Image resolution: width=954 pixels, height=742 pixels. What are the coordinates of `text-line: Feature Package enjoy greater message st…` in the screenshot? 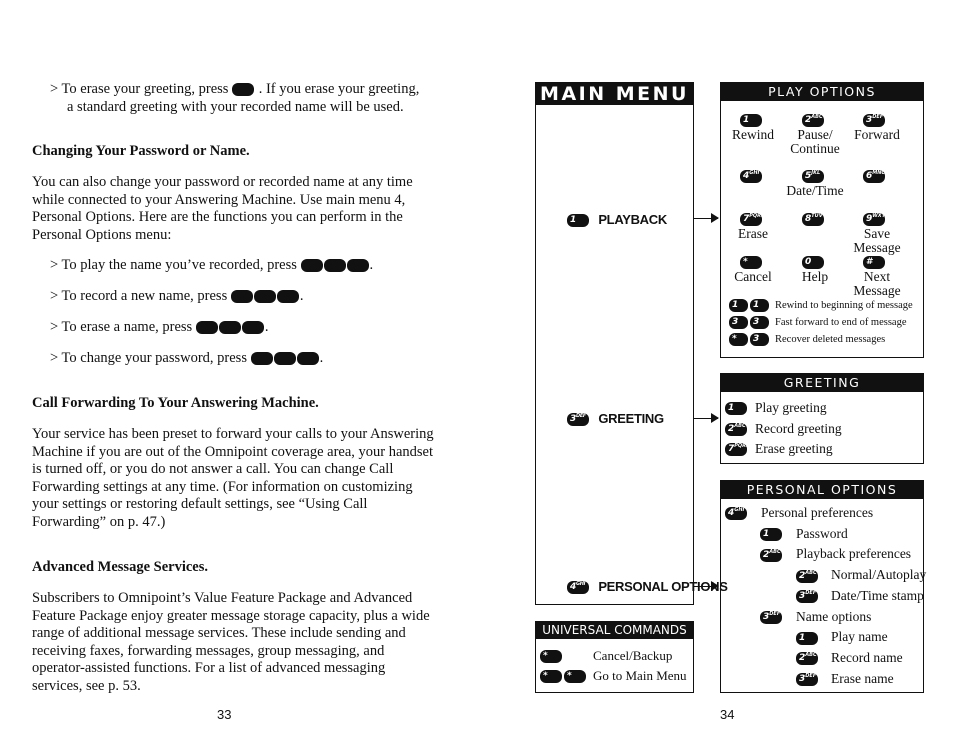 It's located at (231, 615).